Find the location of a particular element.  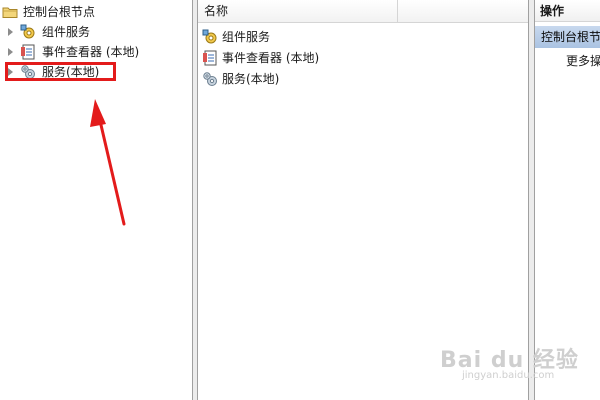

actions-pane: 操作 控制台根节点 更多操作 is located at coordinates (567, 200).